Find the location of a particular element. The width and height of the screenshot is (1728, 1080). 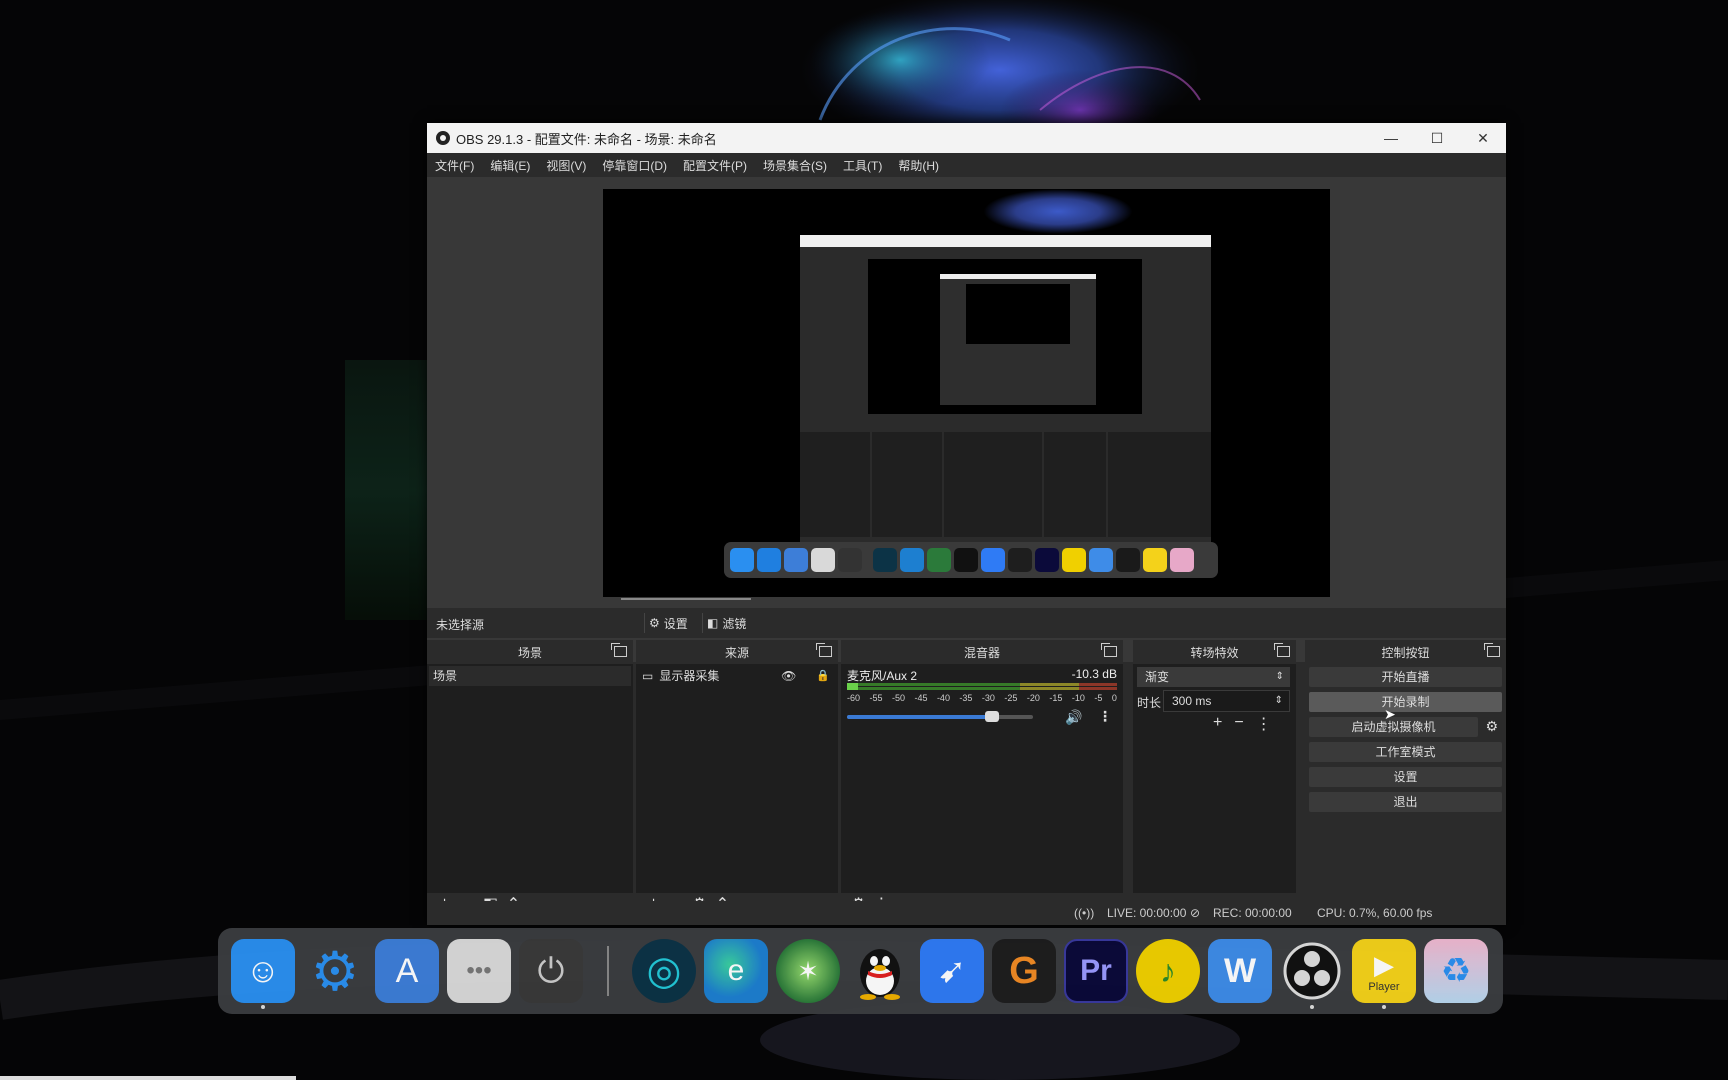

obs-app is located at coordinates (1312, 971).